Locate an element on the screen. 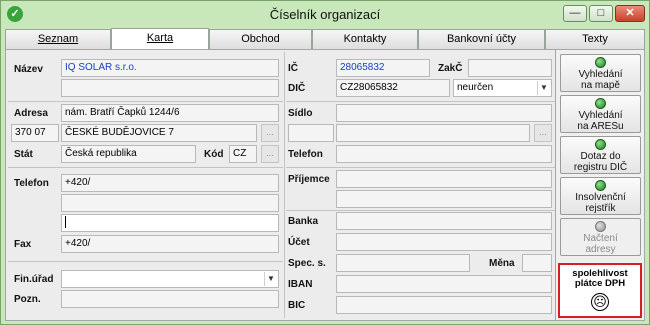 The image size is (650, 325). load-address-button: Načtení adresy is located at coordinates (600, 237).